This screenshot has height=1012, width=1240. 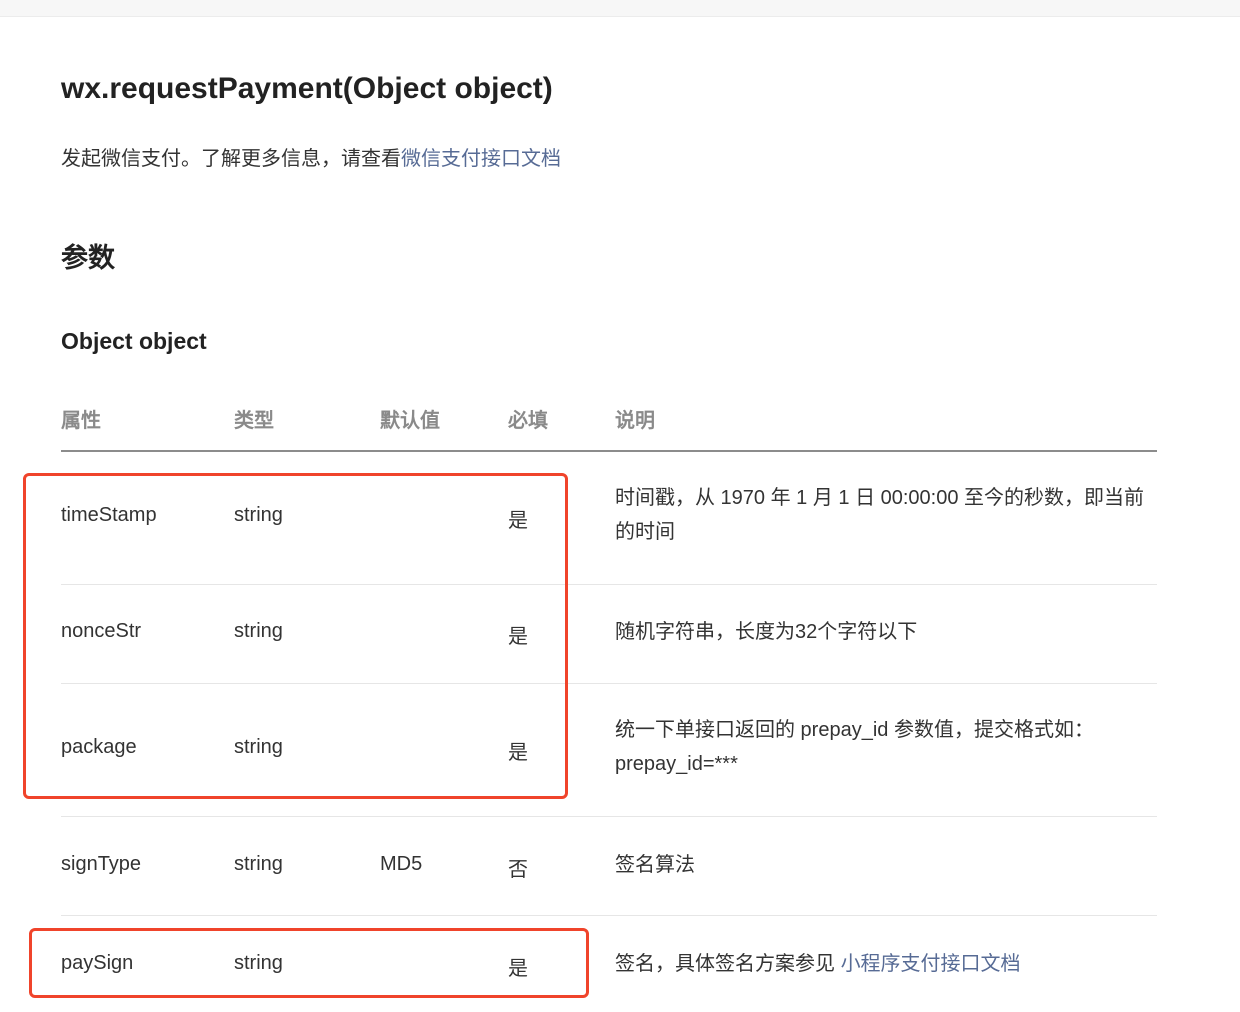 What do you see at coordinates (231, 159) in the screenshot?
I see `description-text: 发起微信支付。了解更多信息，请查看` at bounding box center [231, 159].